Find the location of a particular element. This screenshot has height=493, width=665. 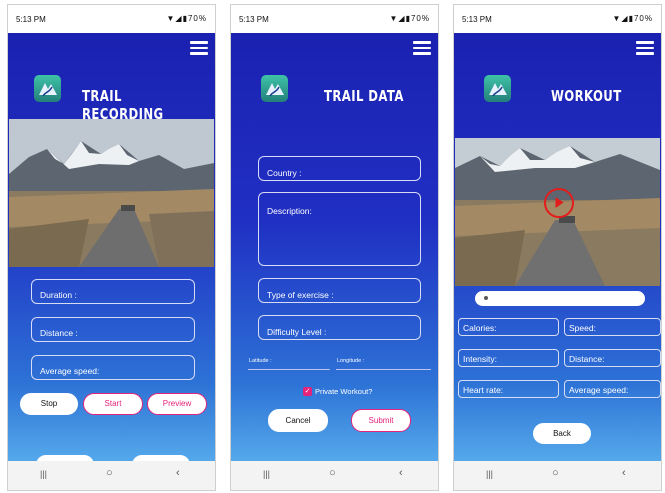

page-title: TRAIL RECORDING is located at coordinates (123, 105).